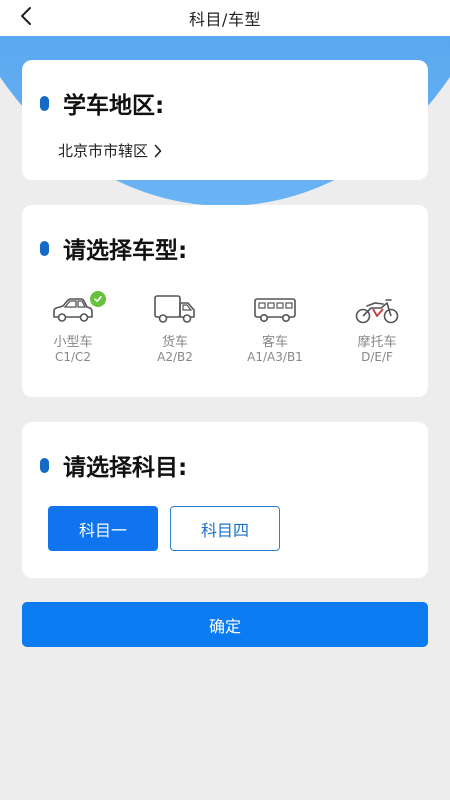  I want to click on subject-one-button: 科目一, so click(103, 528).